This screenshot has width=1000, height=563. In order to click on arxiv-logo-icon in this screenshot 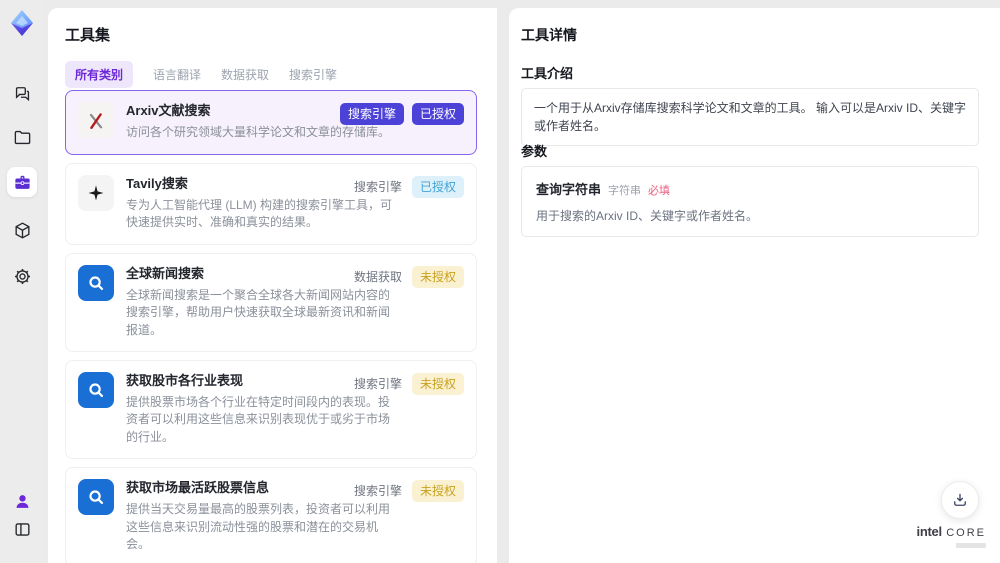, I will do `click(96, 120)`.